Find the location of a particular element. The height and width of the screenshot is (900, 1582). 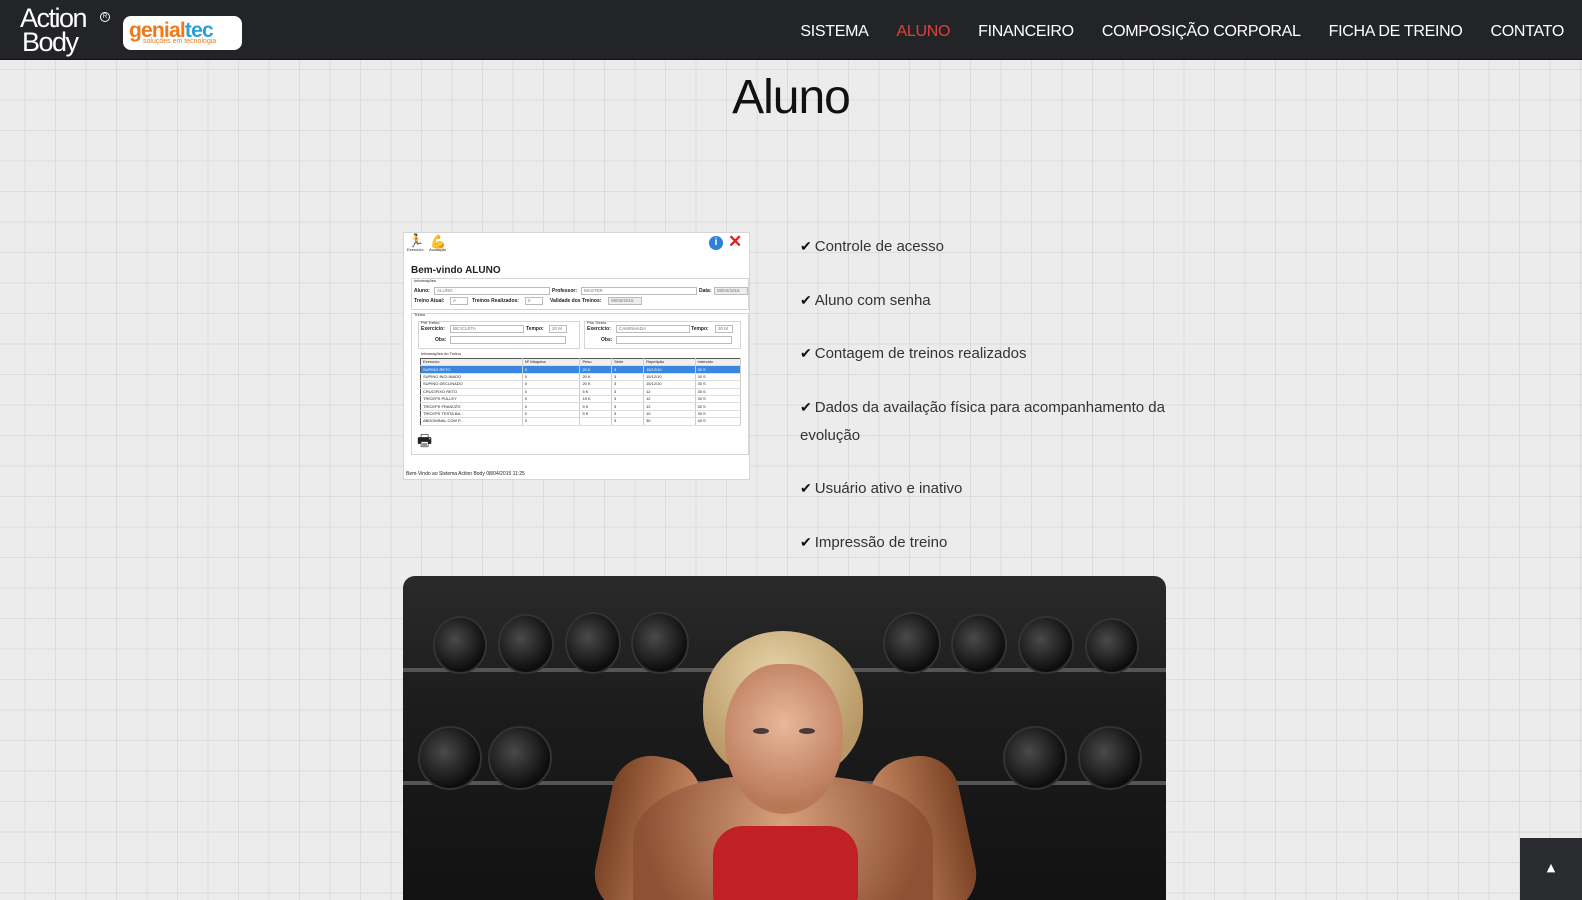

table-row: TRÍCEPS TESTA BA... 0 5 K 3 10 30 S is located at coordinates (580, 414).